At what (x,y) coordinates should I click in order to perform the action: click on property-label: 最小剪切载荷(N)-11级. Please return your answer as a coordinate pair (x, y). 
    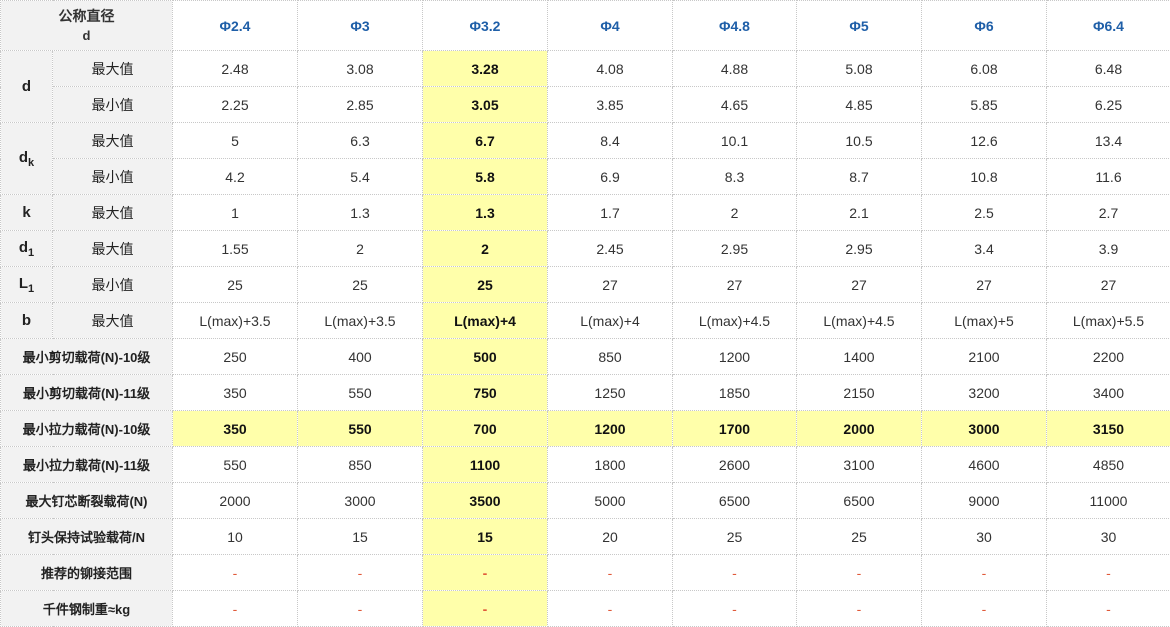
    Looking at the image, I should click on (87, 393).